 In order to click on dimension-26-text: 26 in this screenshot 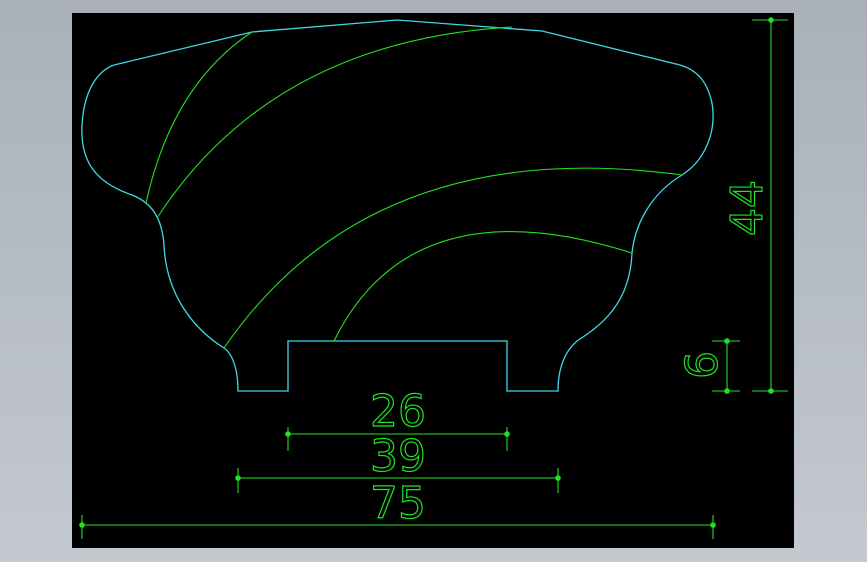, I will do `click(398, 411)`.